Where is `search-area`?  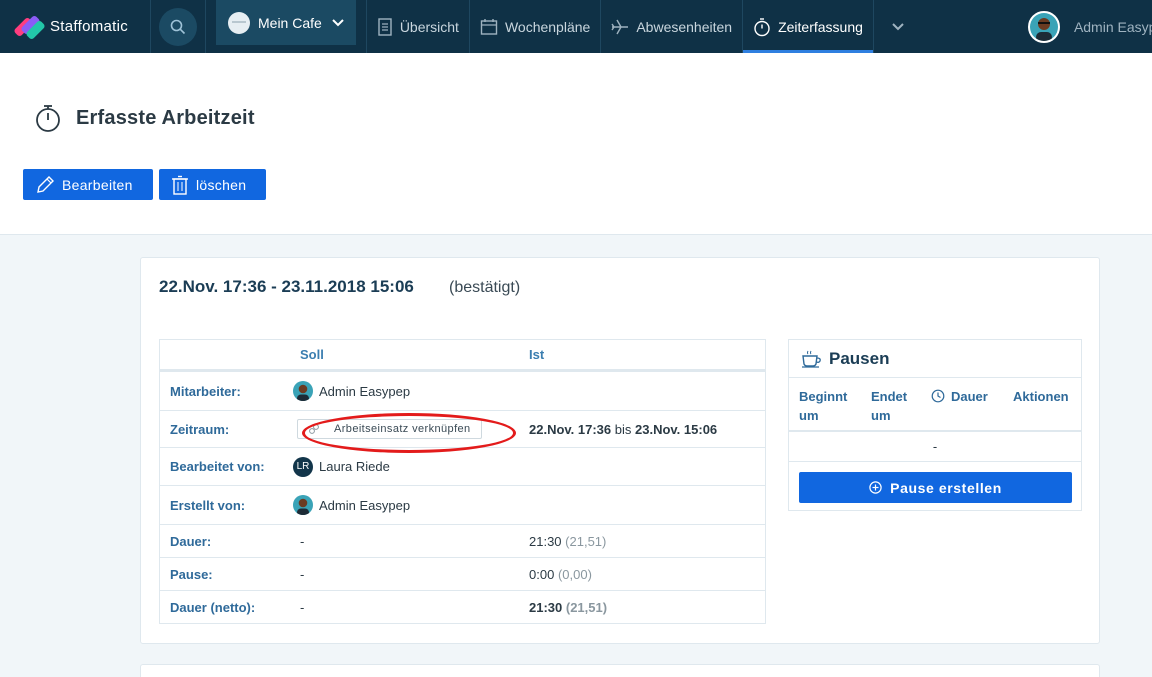
search-area is located at coordinates (178, 26).